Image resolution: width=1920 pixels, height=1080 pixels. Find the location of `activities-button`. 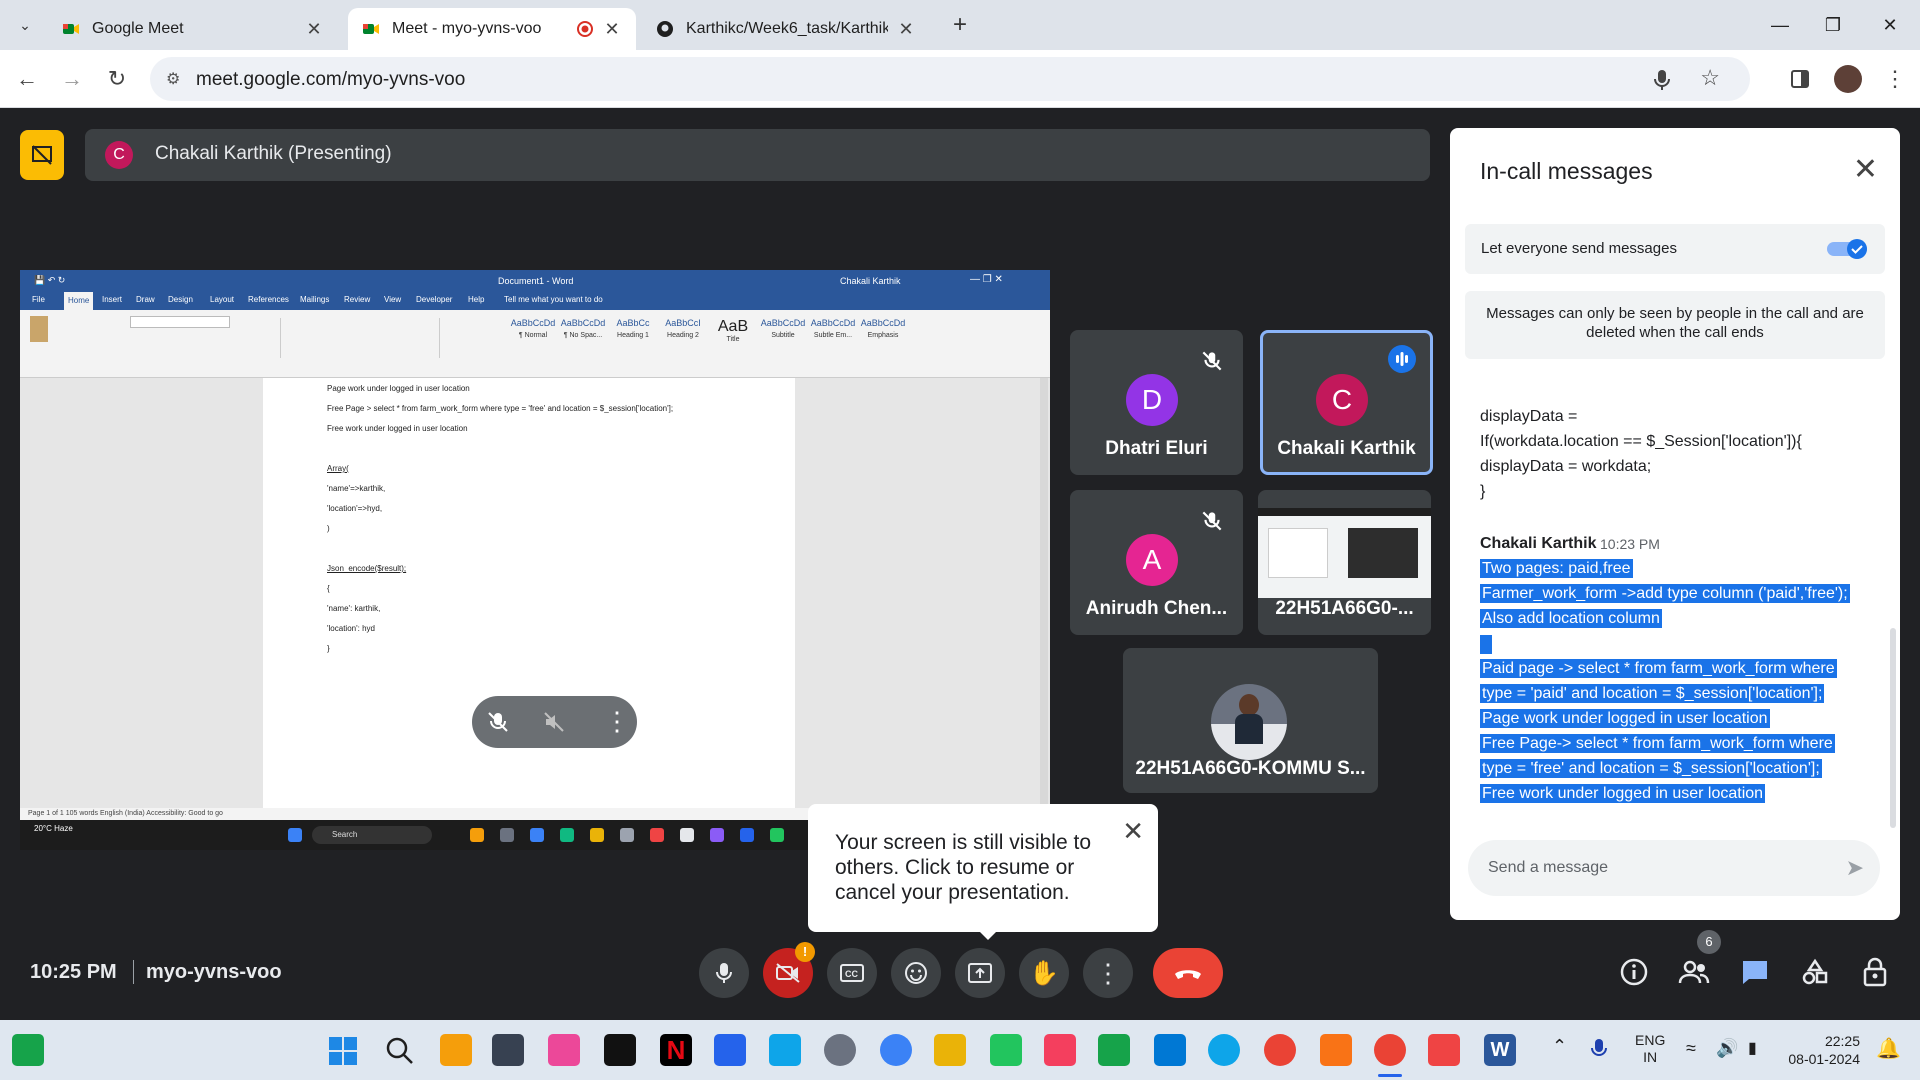

activities-button is located at coordinates (1815, 972).